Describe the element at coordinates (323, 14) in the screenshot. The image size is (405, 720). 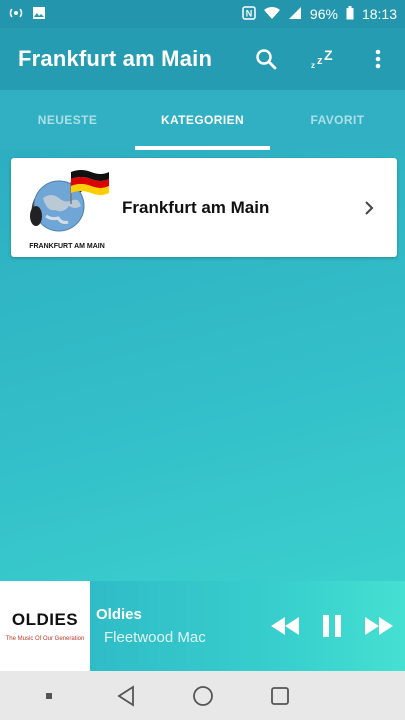
I see `battery-level: 96%` at that location.